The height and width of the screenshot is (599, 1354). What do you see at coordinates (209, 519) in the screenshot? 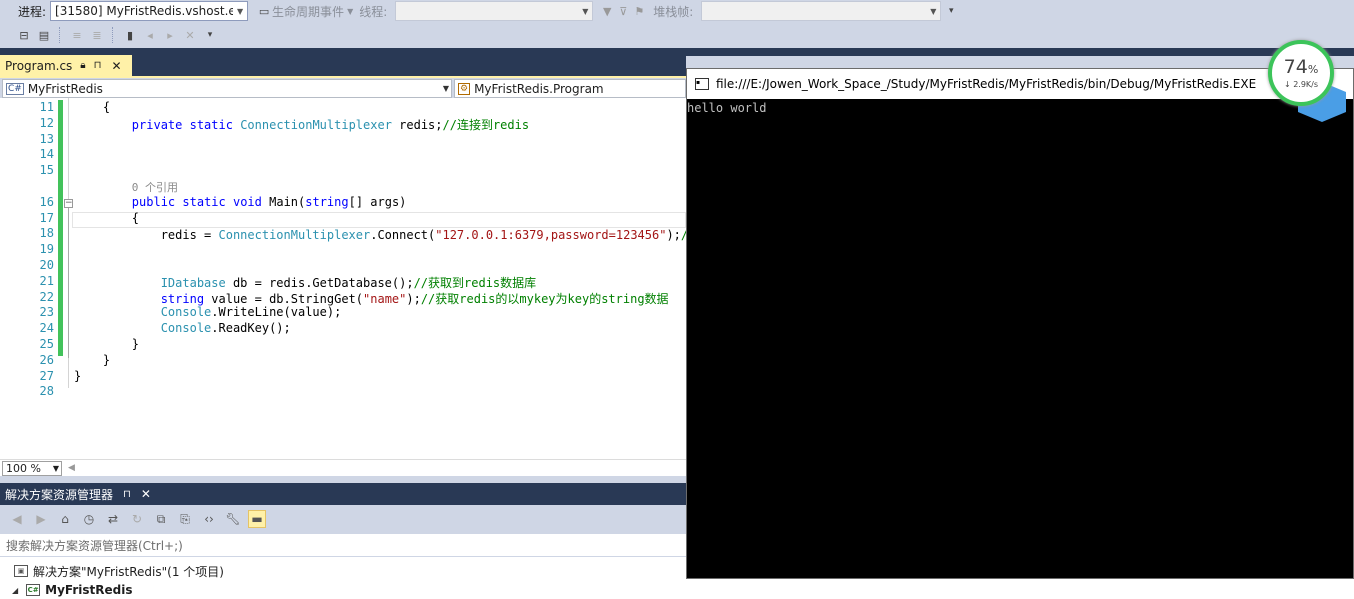
I see `view-code-icon: ‹›` at bounding box center [209, 519].